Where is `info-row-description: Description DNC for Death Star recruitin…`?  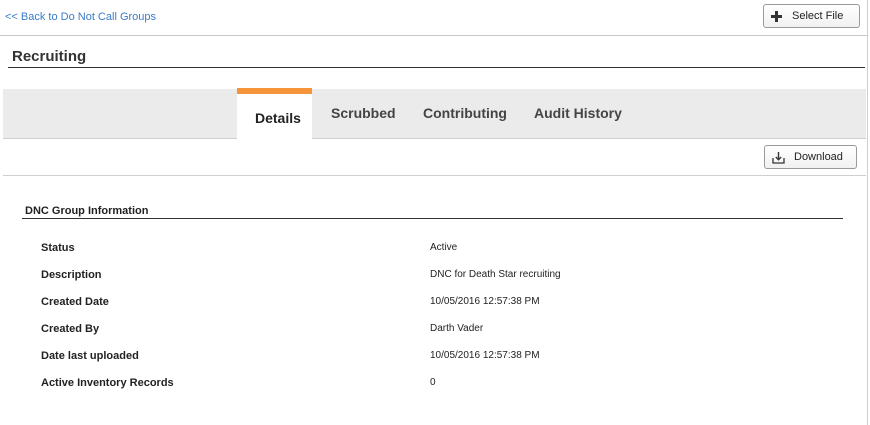 info-row-description: Description DNC for Death Star recruitin… is located at coordinates (391, 276).